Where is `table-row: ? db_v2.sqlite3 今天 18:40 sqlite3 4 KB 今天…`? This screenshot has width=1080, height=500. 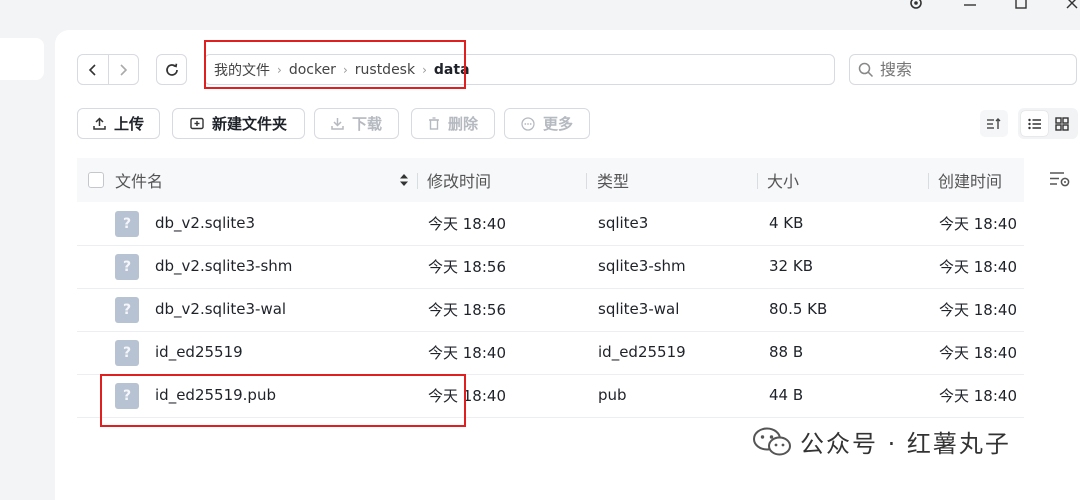
table-row: ? db_v2.sqlite3 今天 18:40 sqlite3 4 KB 今天… is located at coordinates (550, 224).